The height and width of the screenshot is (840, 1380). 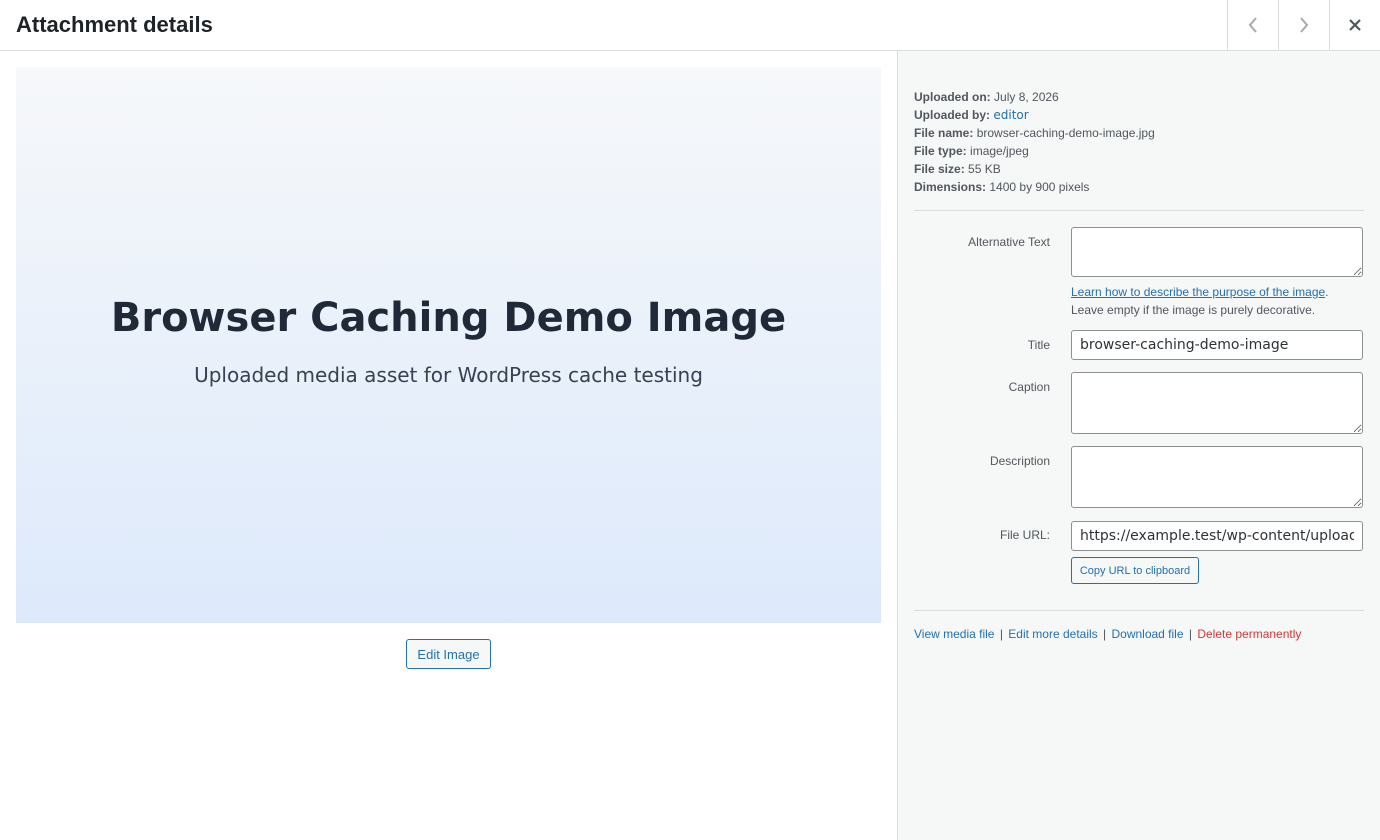 I want to click on alt-text-help-period: ., so click(x=1327, y=292).